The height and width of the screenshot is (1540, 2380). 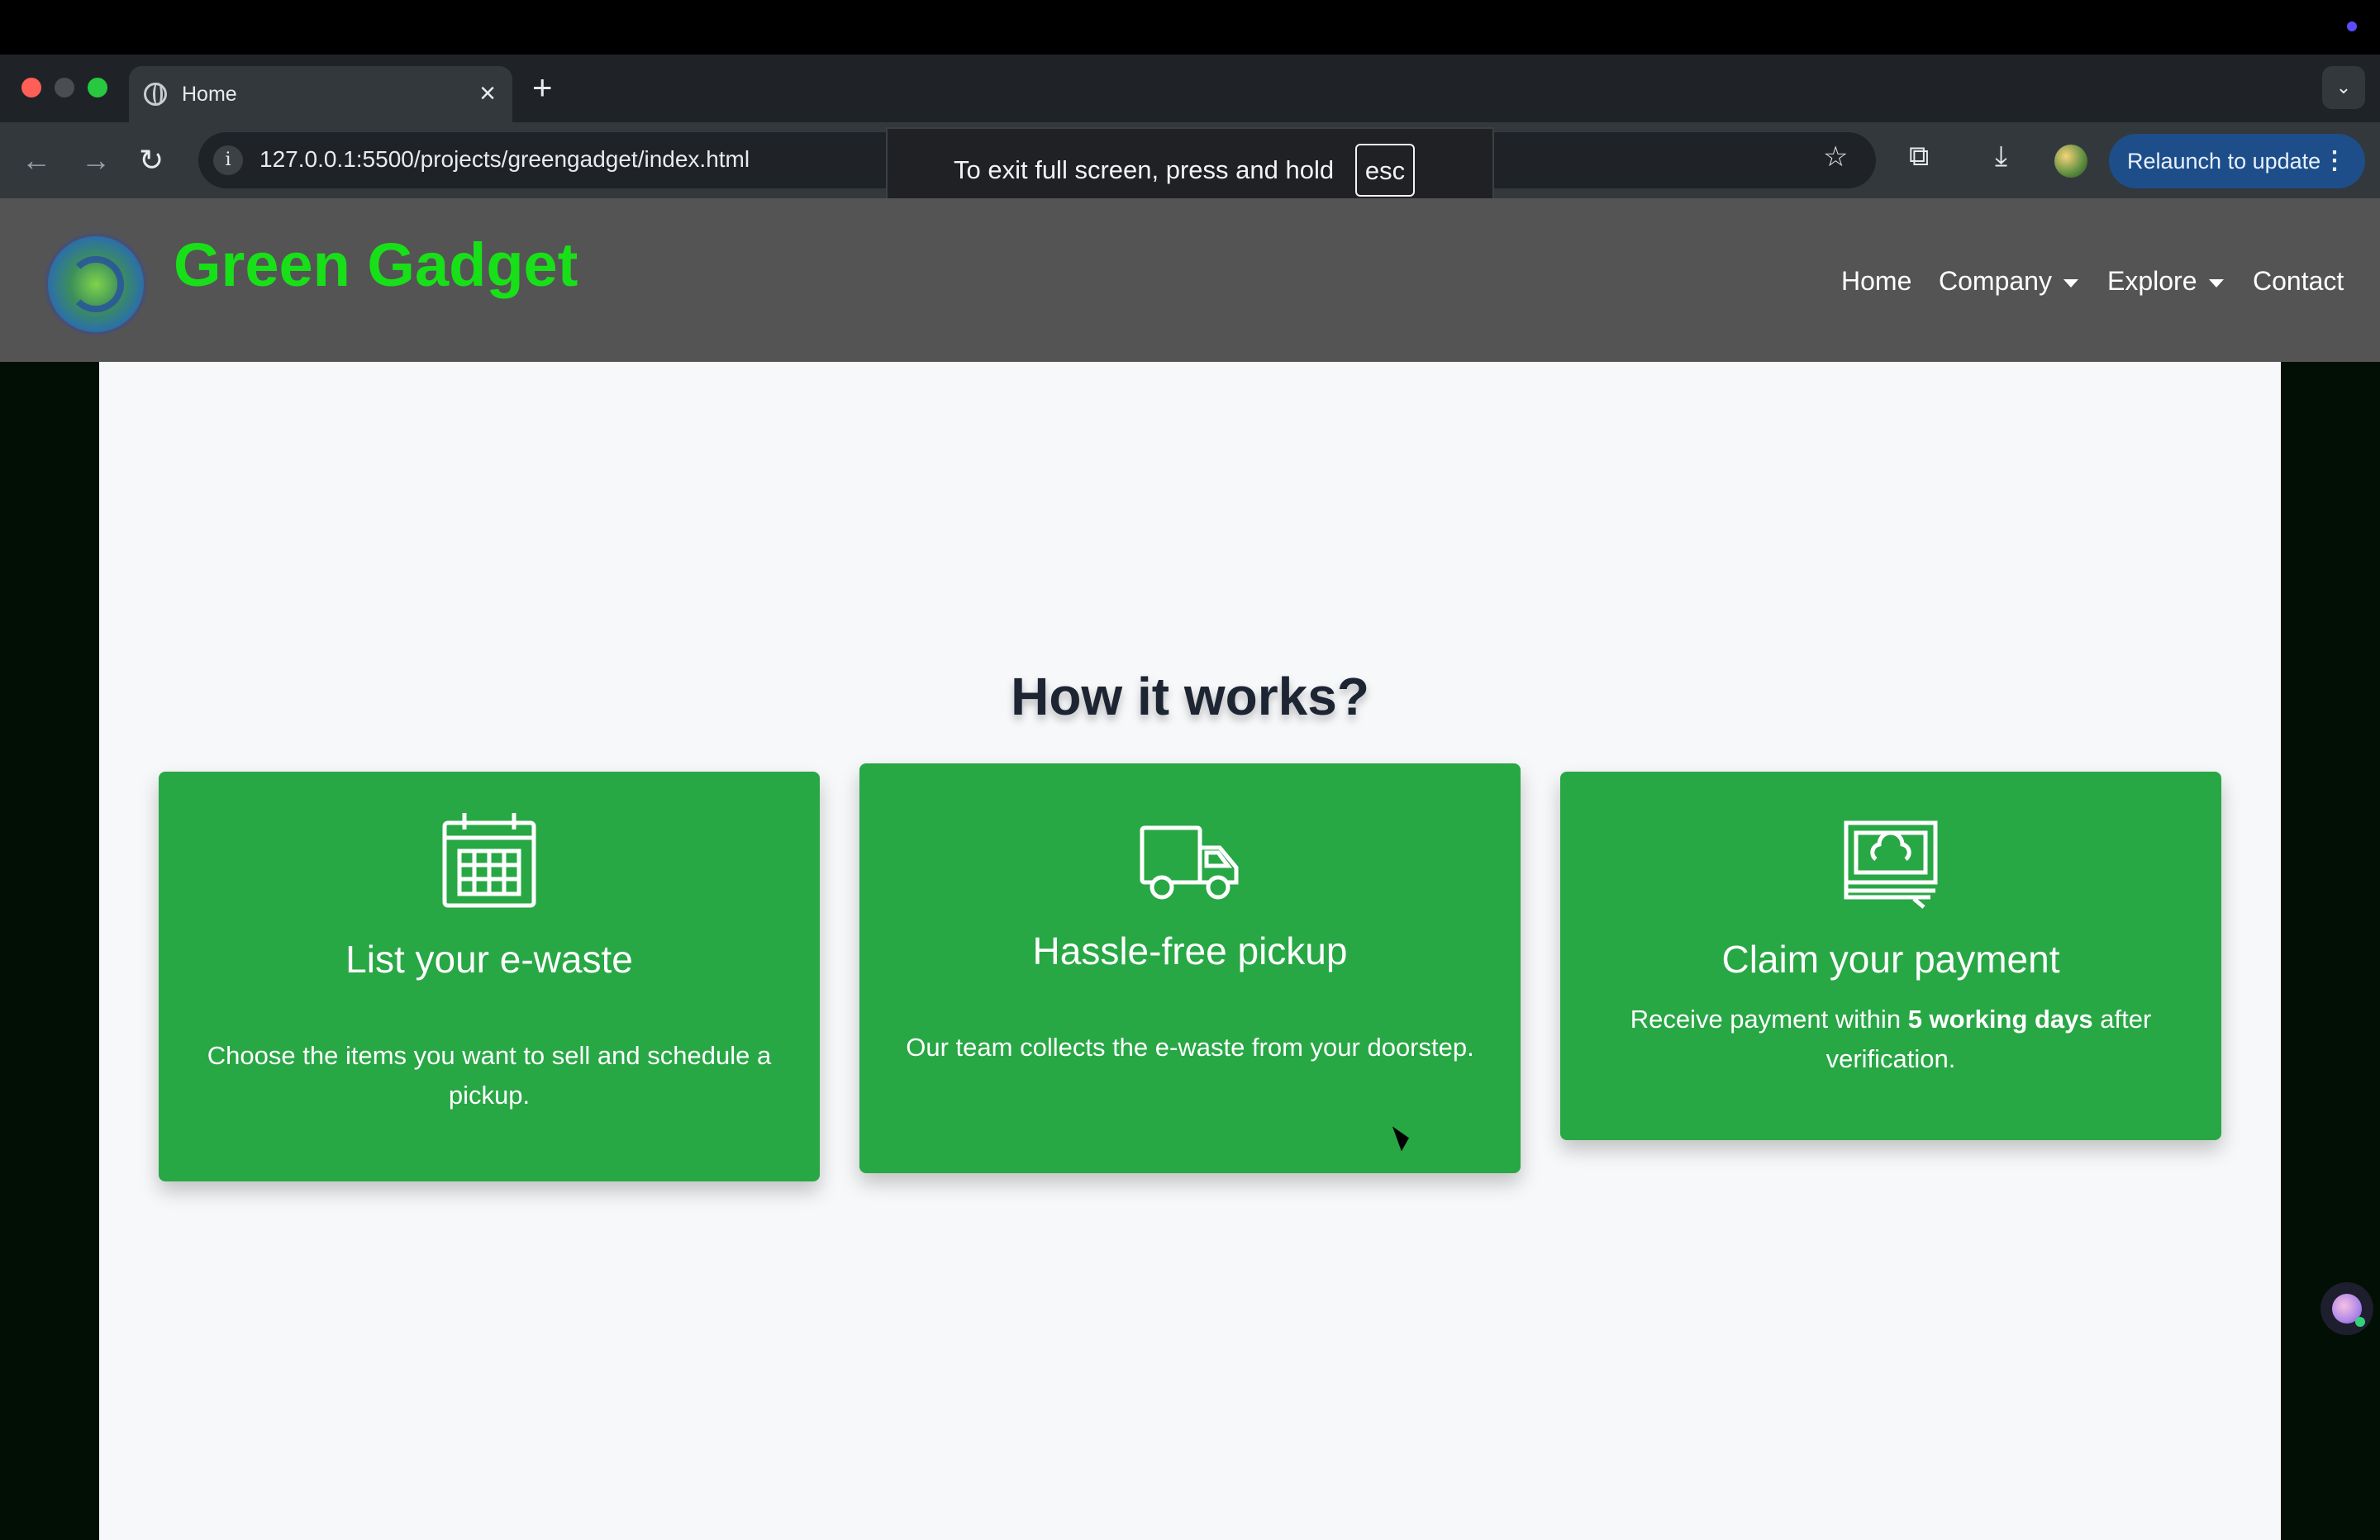 I want to click on section-heading: How it works?, so click(x=1190, y=696).